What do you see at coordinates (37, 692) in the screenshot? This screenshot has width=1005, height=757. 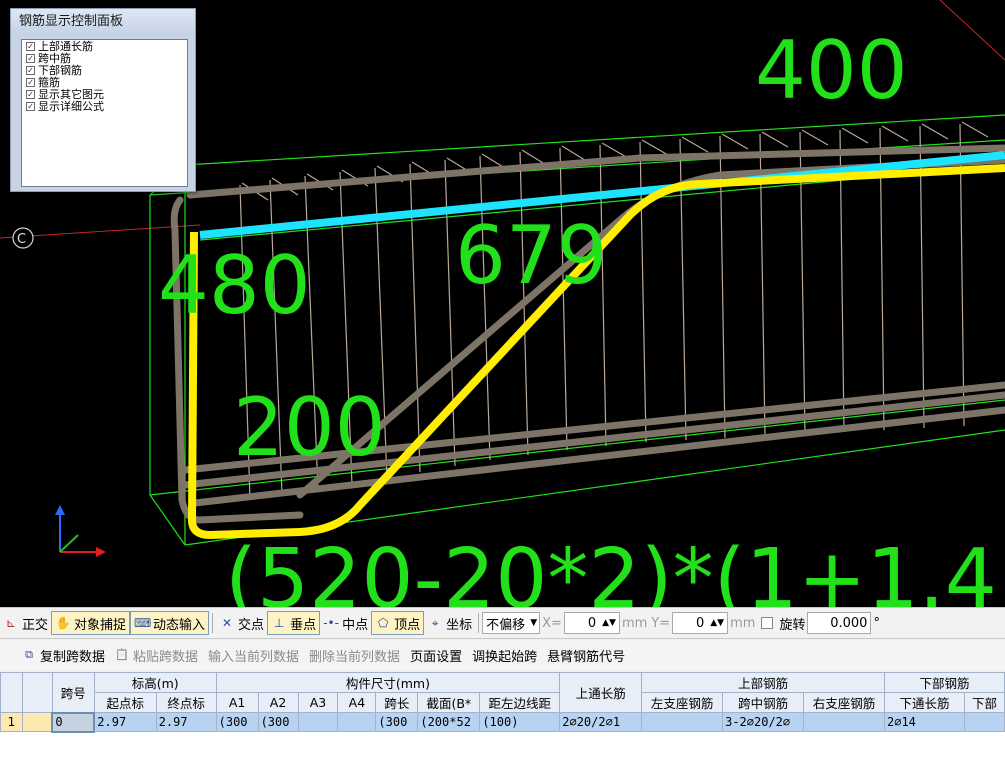 I see `row-indicator-header` at bounding box center [37, 692].